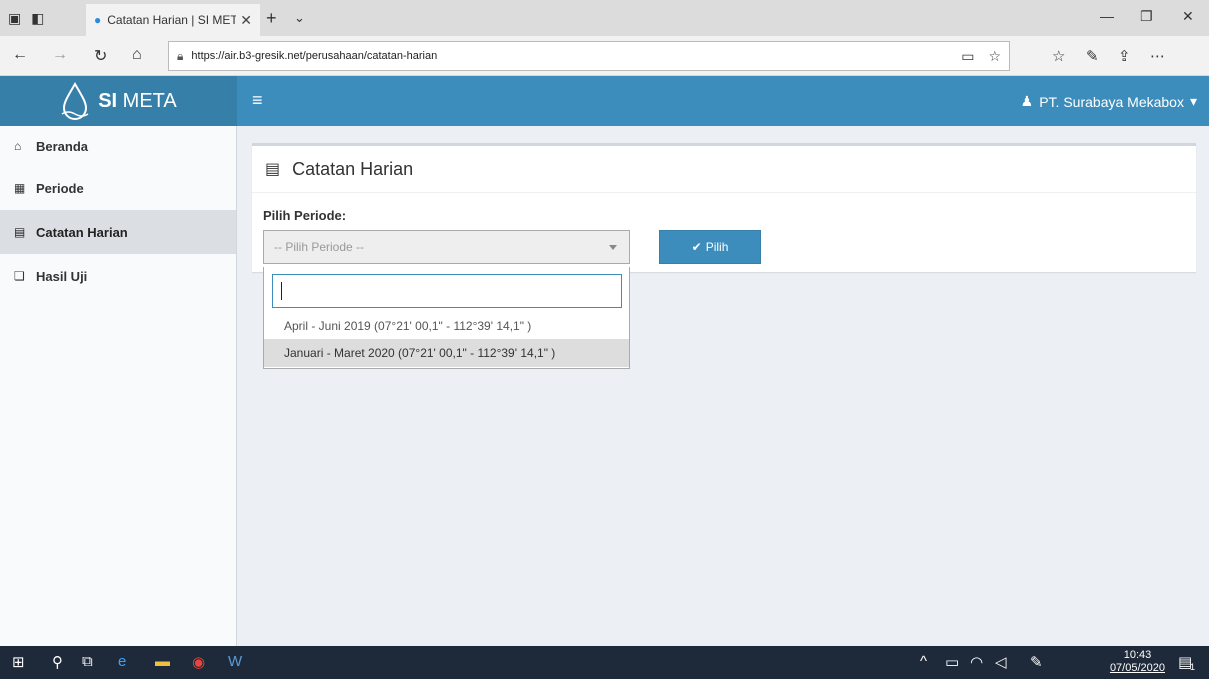  What do you see at coordinates (1036, 662) in the screenshot?
I see `pen-workspace-icon: ✎` at bounding box center [1036, 662].